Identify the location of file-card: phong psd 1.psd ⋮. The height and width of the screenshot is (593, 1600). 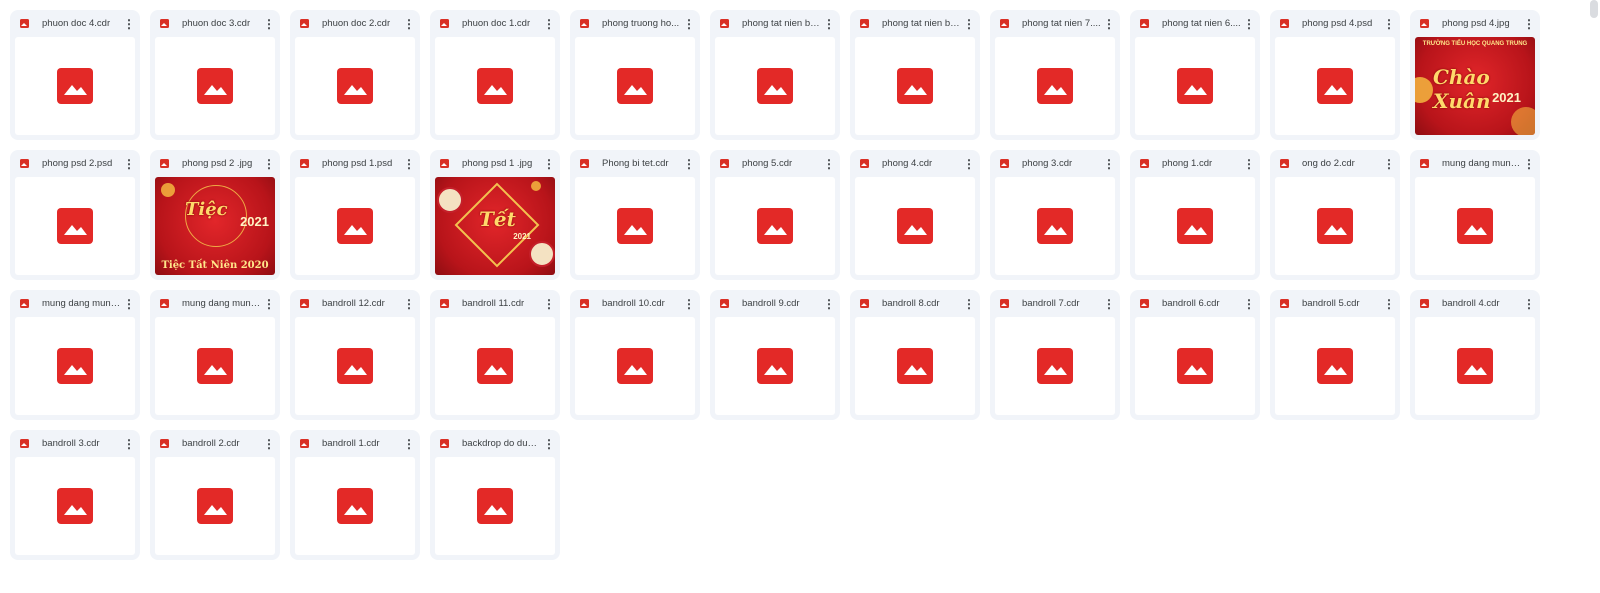
(355, 215).